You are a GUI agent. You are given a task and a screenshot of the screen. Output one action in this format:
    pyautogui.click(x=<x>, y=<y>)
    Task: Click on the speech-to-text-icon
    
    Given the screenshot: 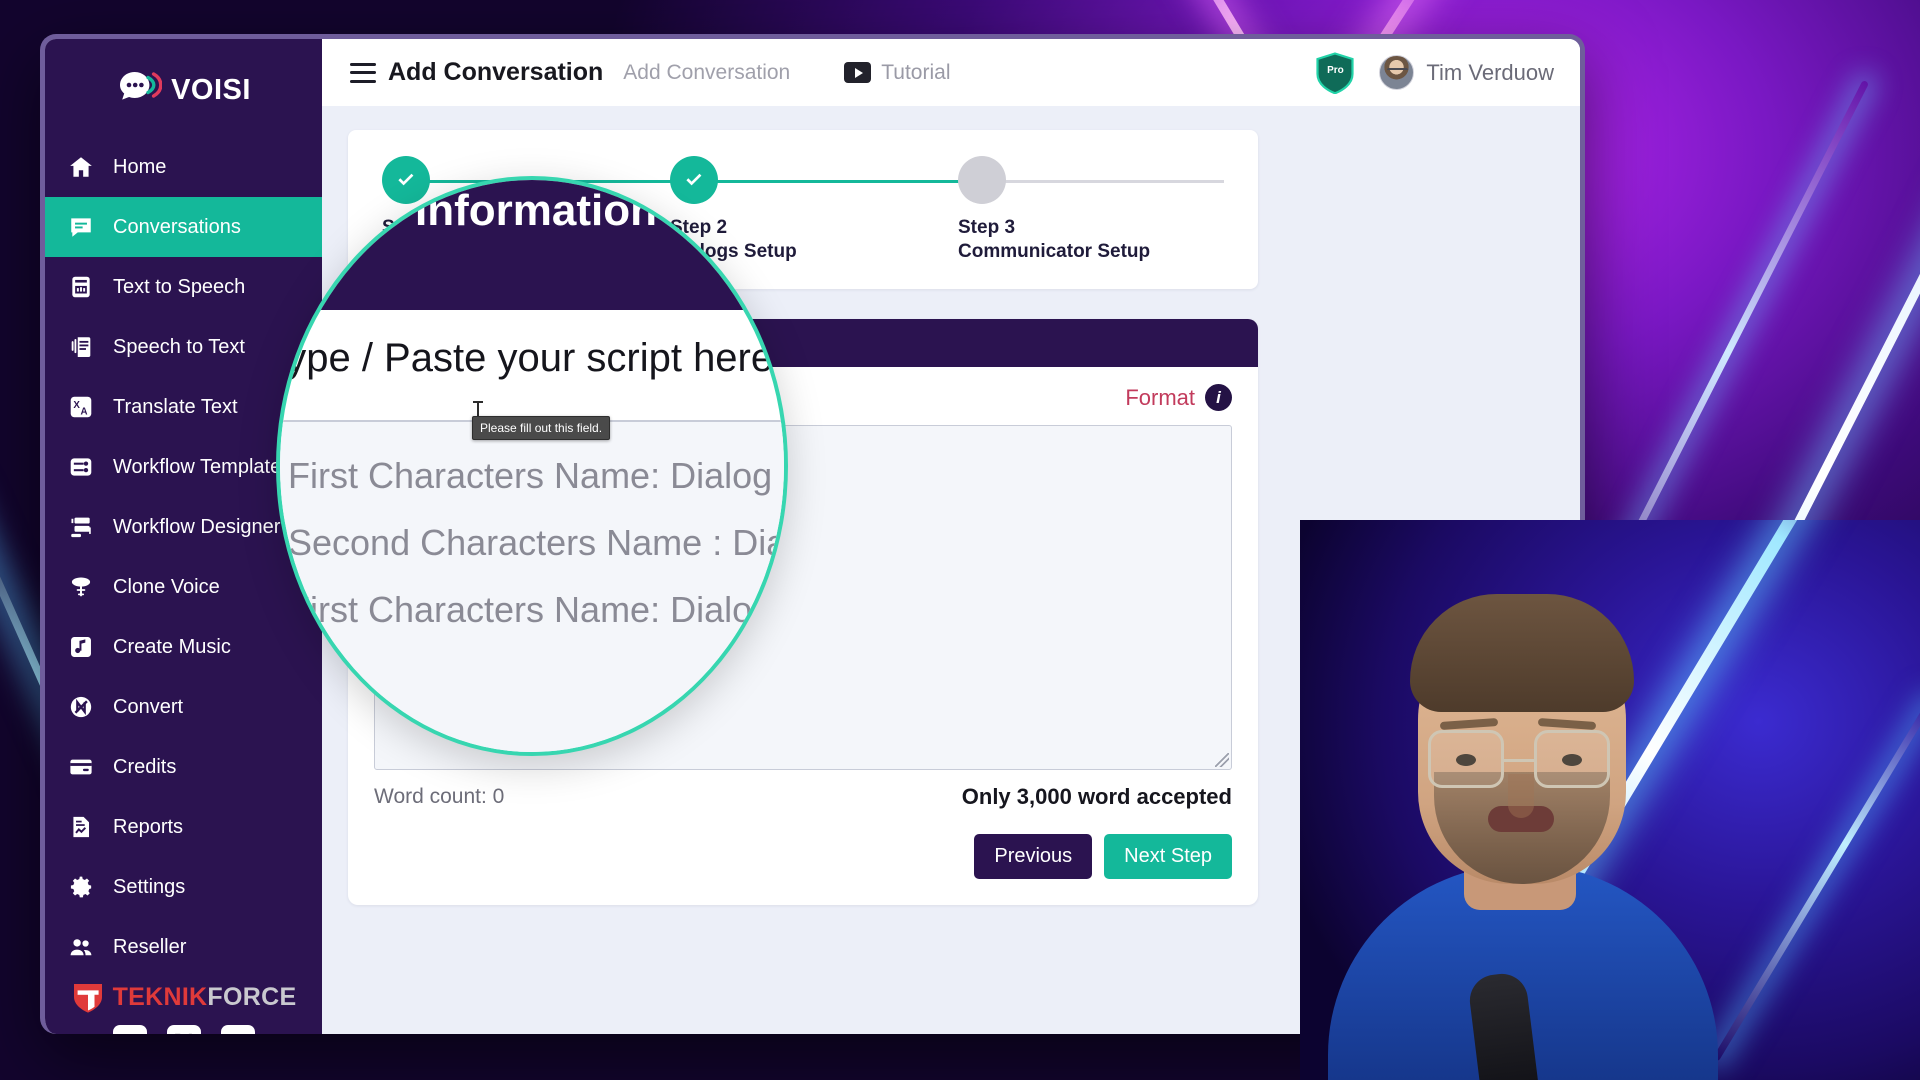 What is the action you would take?
    pyautogui.click(x=81, y=347)
    